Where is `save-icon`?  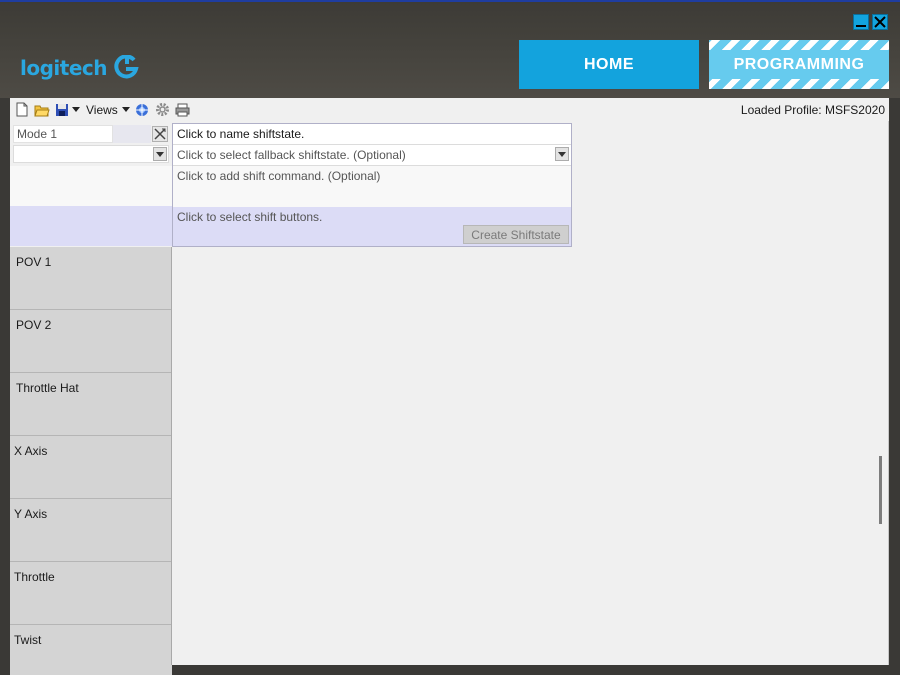 save-icon is located at coordinates (61, 109).